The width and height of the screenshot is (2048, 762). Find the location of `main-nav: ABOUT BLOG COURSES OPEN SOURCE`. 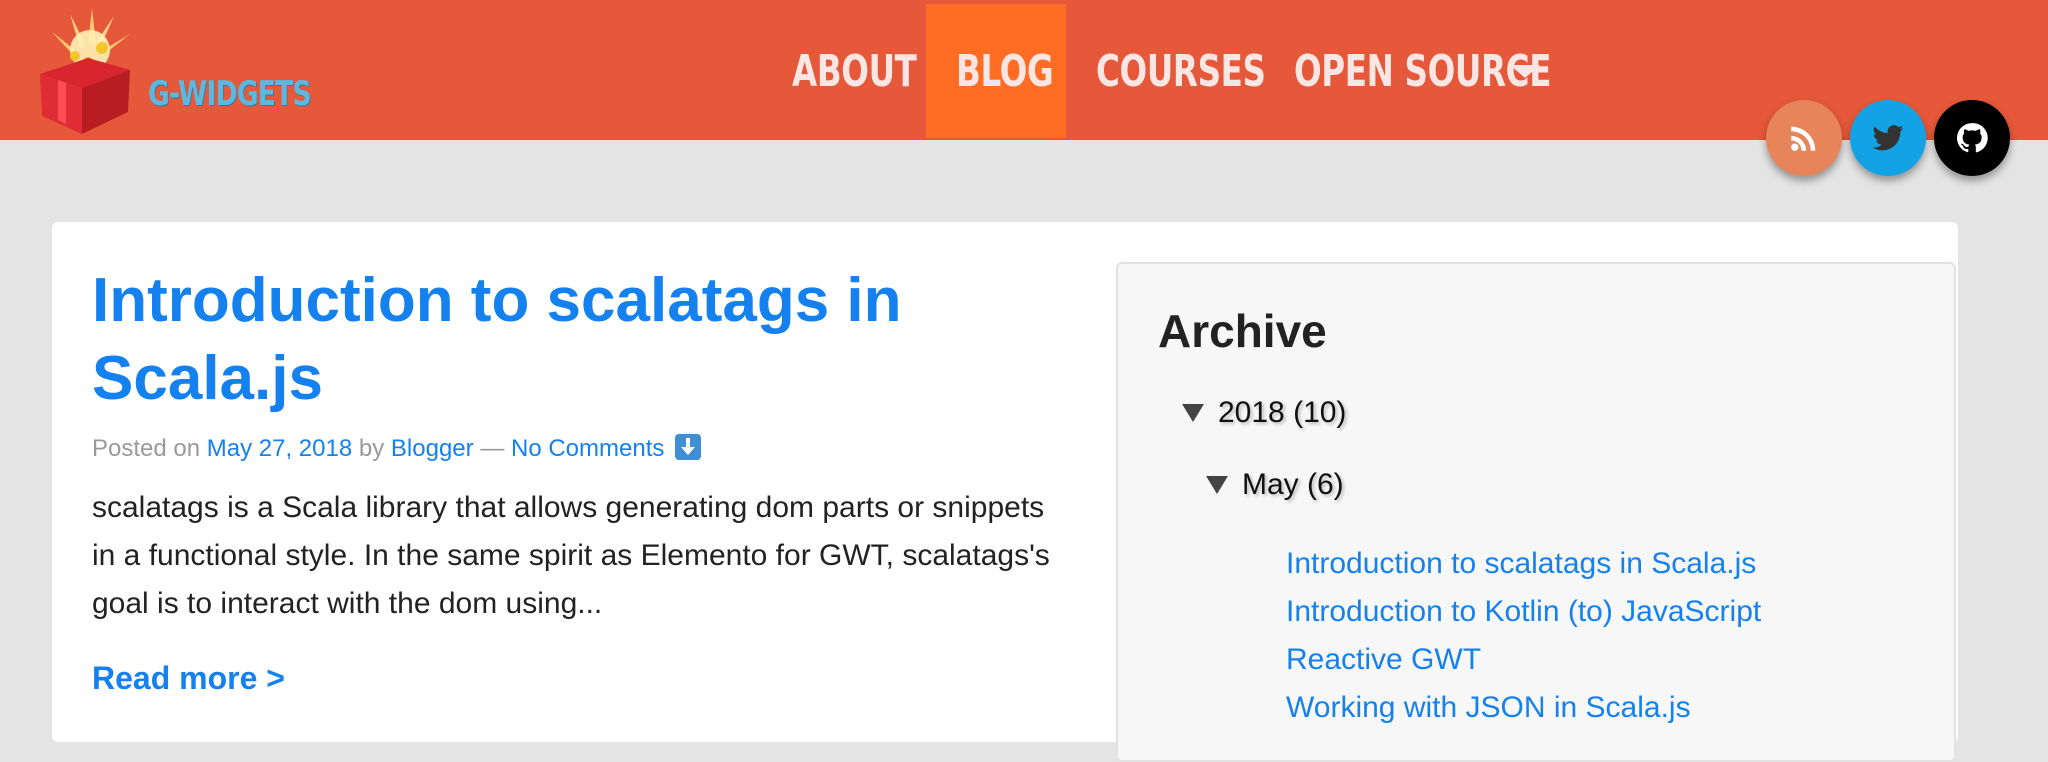

main-nav: ABOUT BLOG COURSES OPEN SOURCE is located at coordinates (1166, 71).